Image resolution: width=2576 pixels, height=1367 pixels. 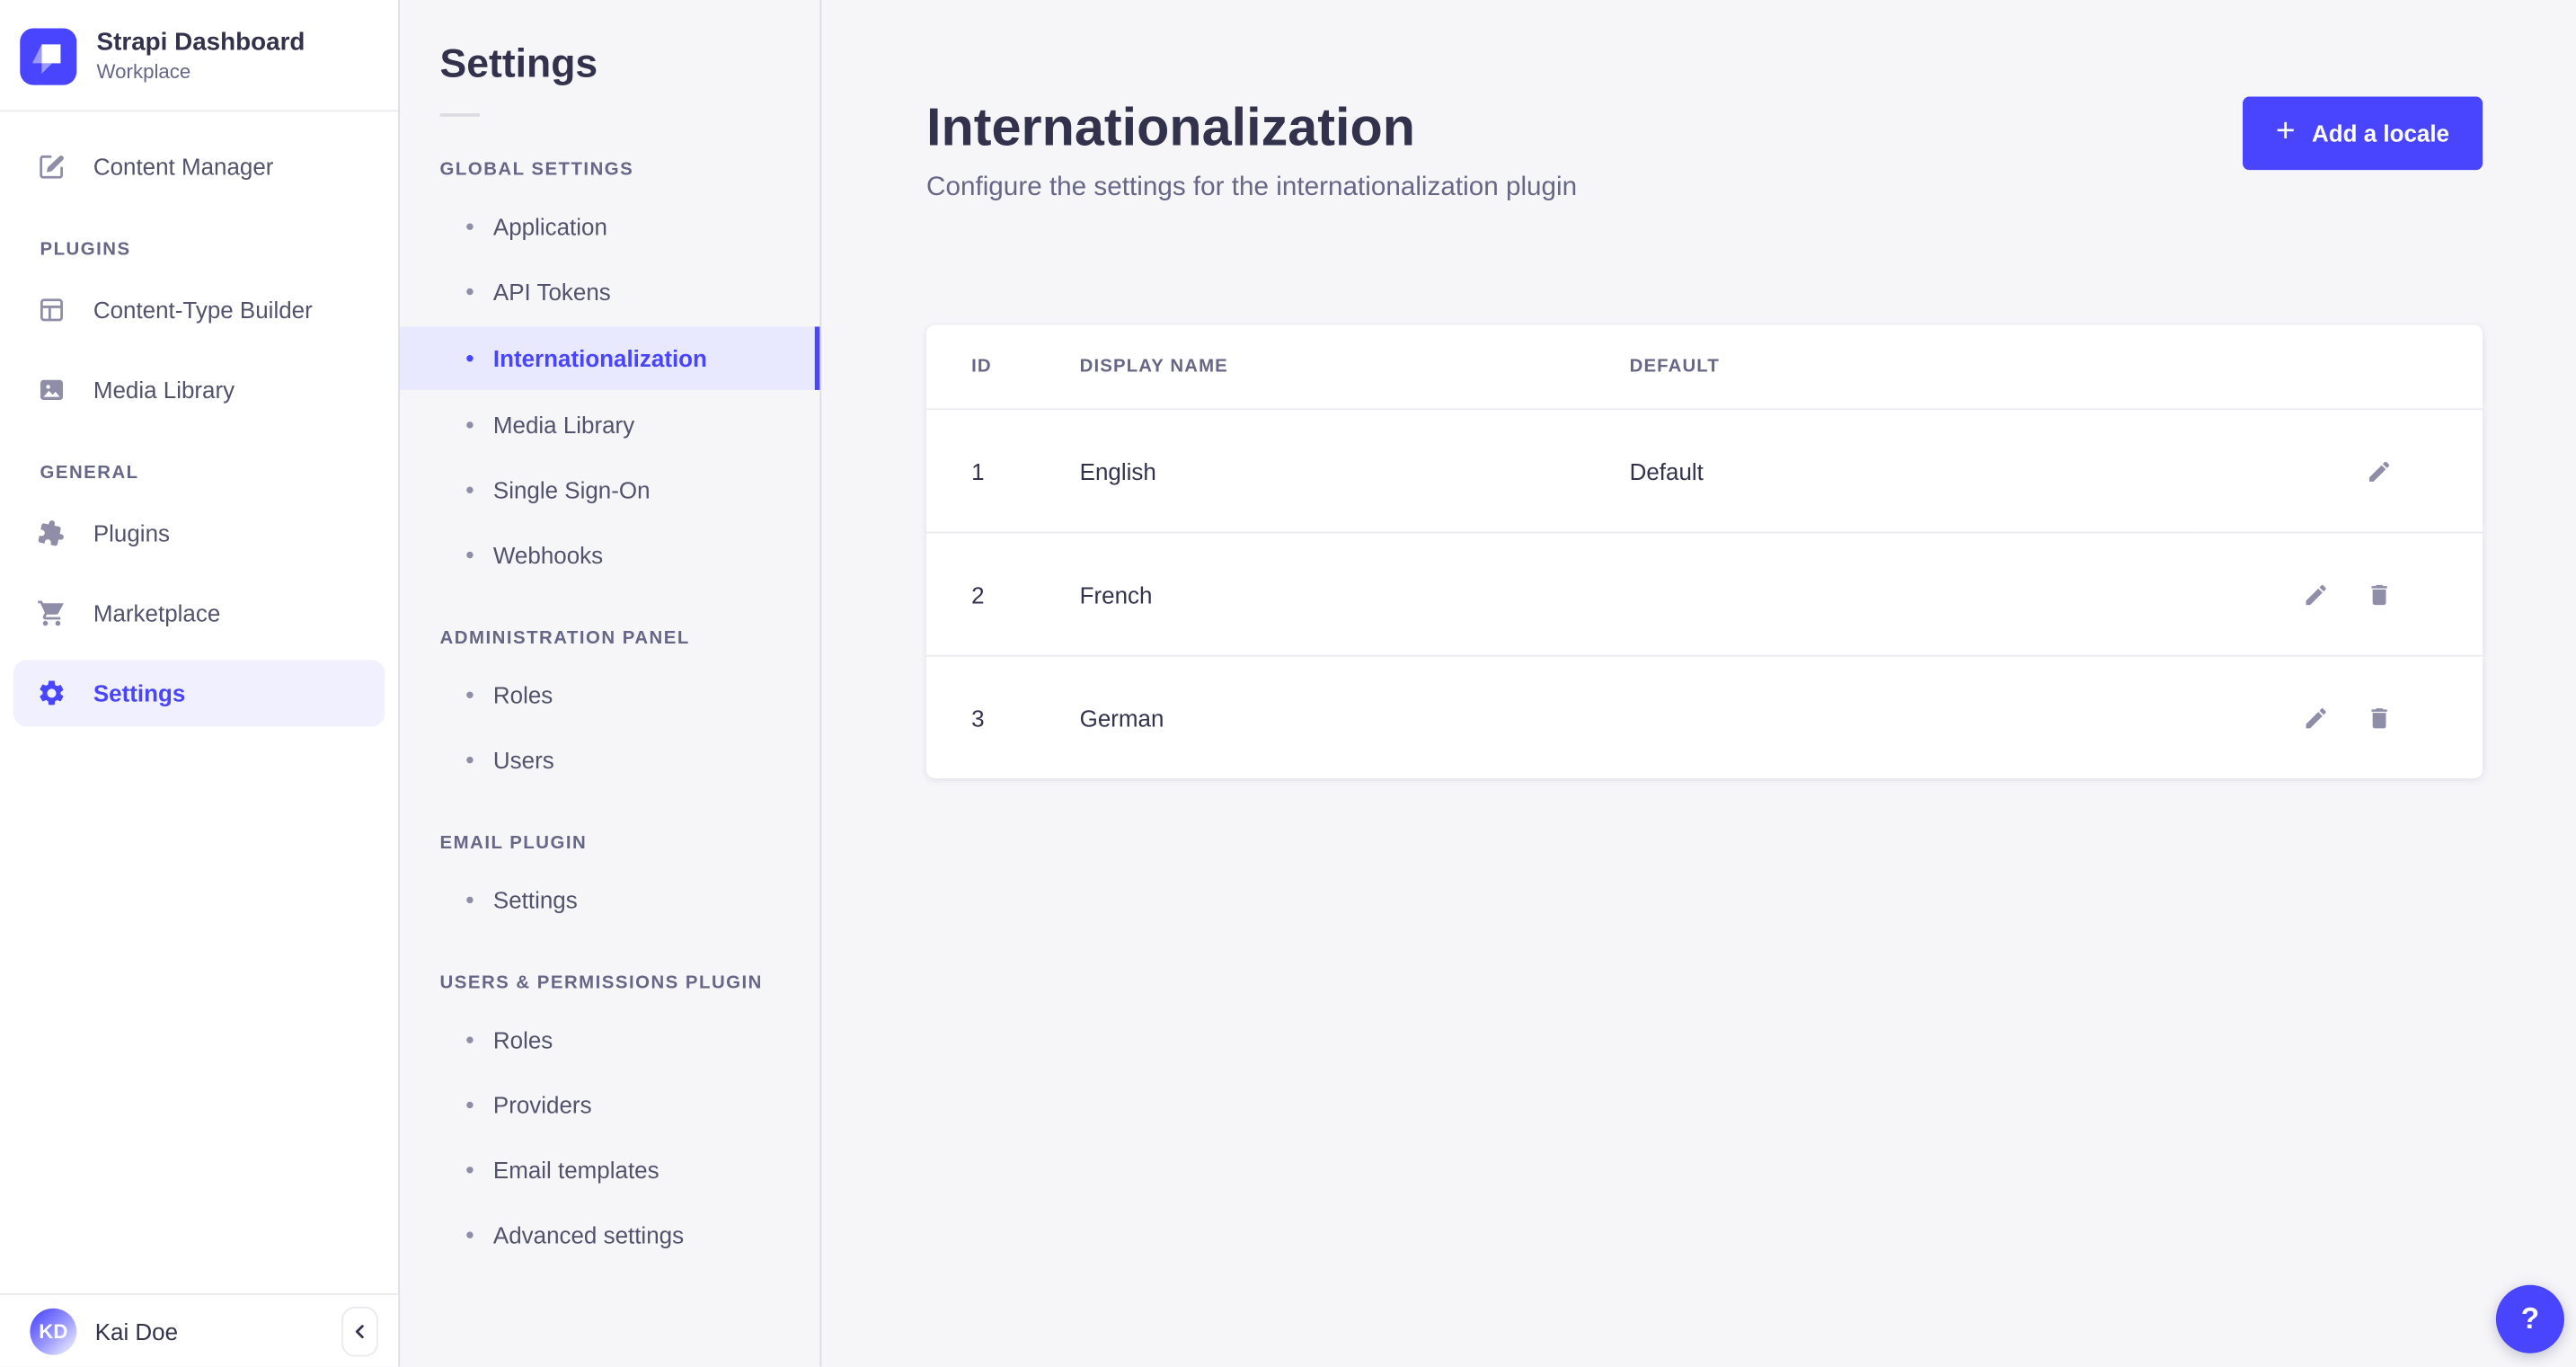 What do you see at coordinates (199, 694) in the screenshot?
I see `sidebar-item-settings: Settings` at bounding box center [199, 694].